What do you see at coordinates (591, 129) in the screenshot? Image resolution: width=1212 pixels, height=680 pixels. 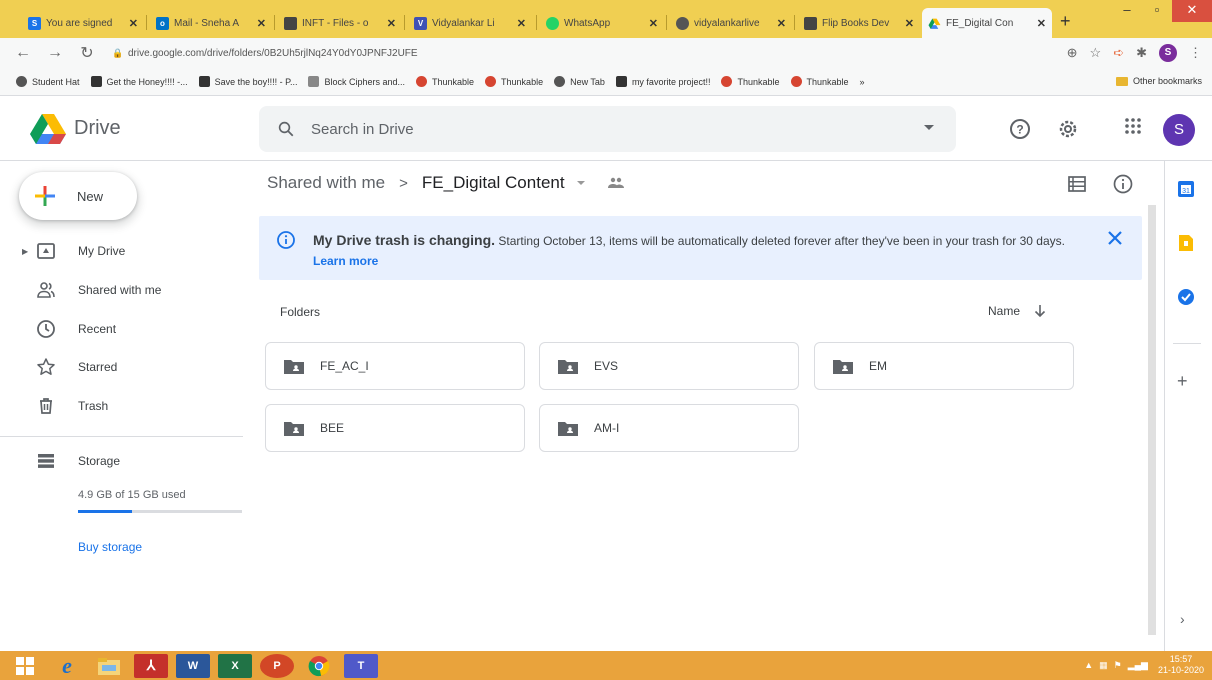 I see `search-input` at bounding box center [591, 129].